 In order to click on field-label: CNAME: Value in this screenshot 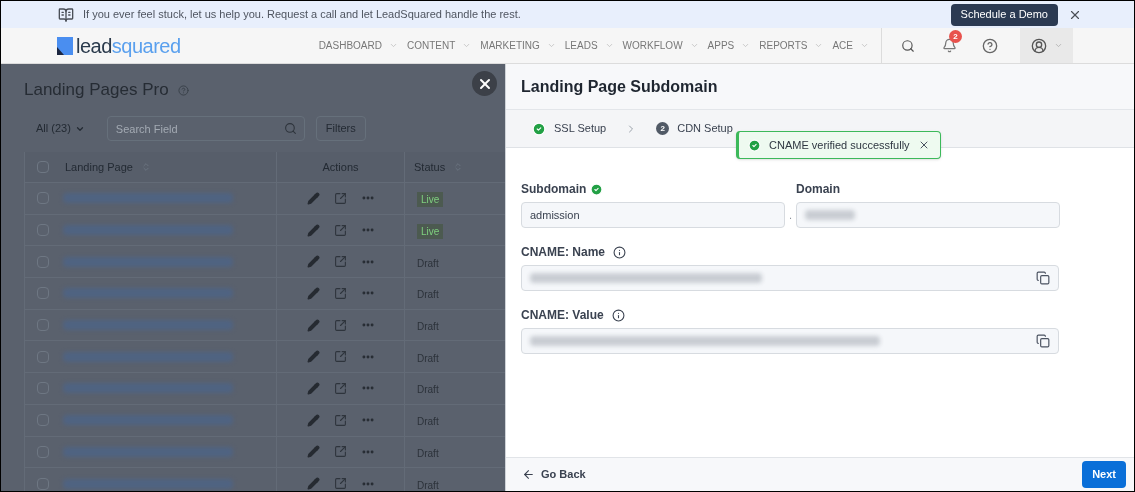, I will do `click(562, 315)`.